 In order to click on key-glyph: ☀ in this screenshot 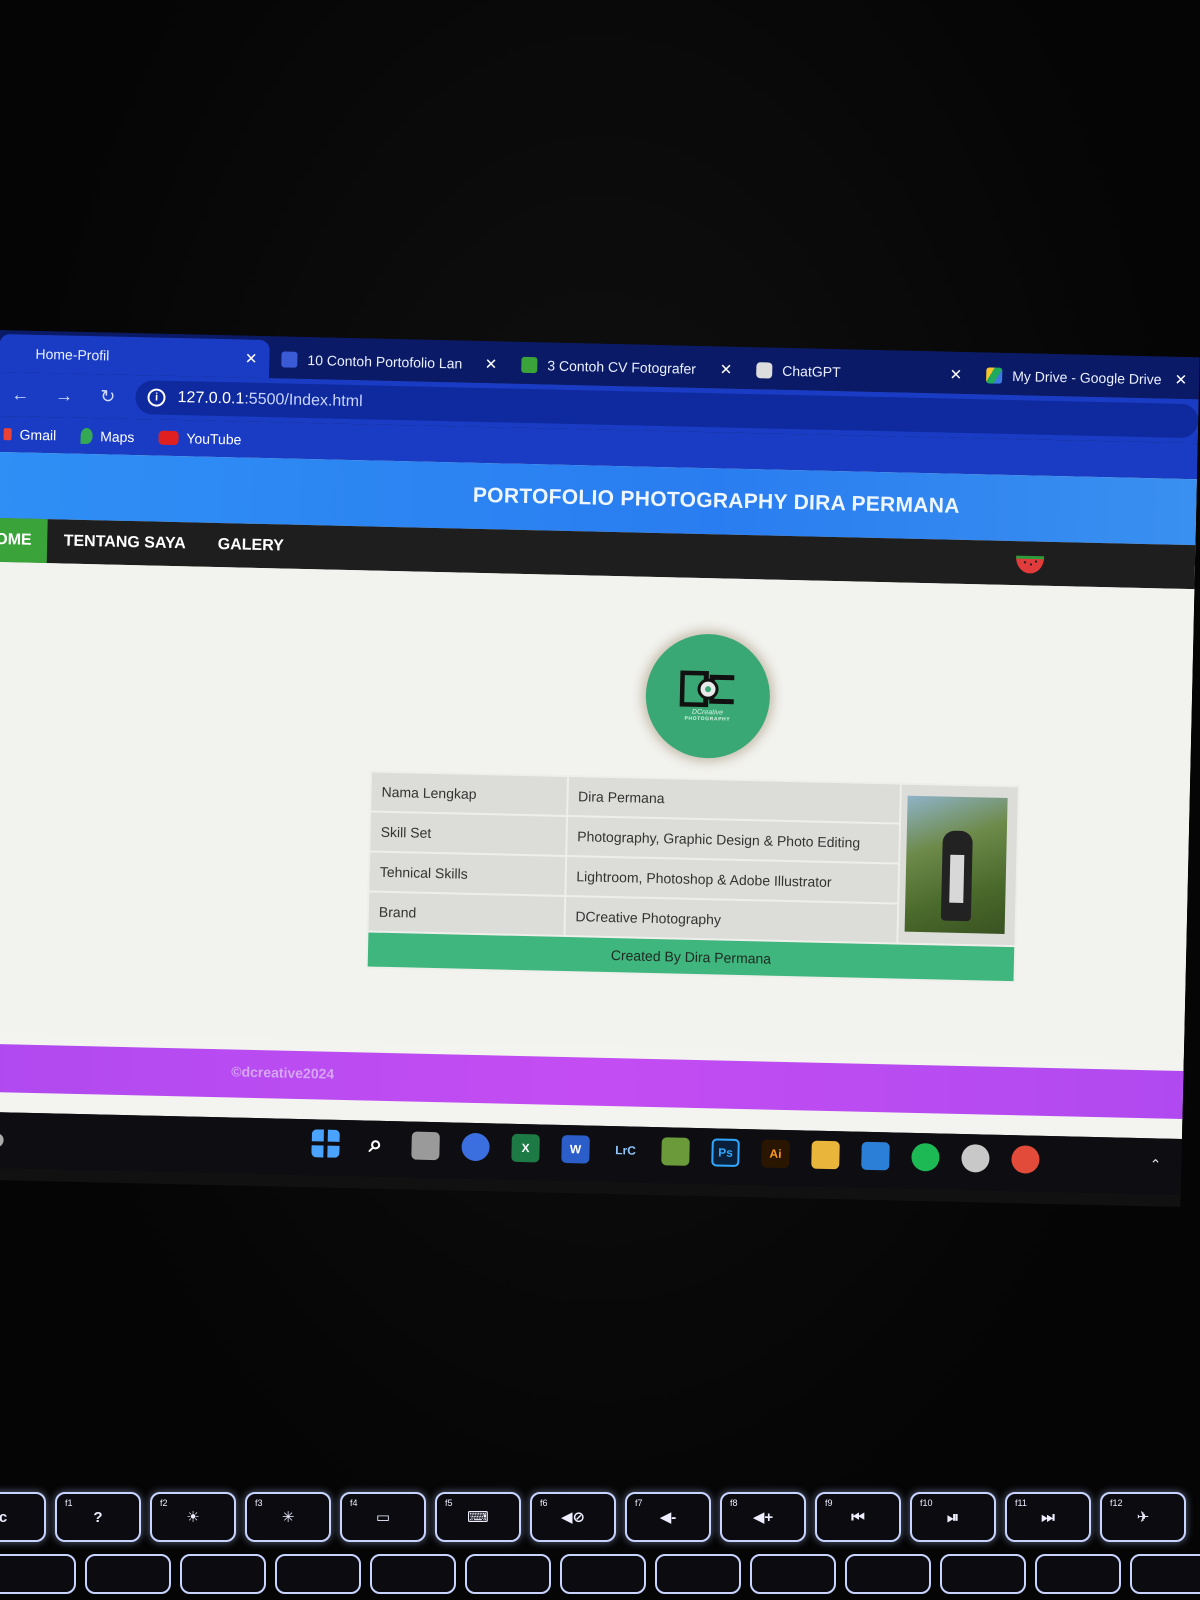, I will do `click(193, 1517)`.